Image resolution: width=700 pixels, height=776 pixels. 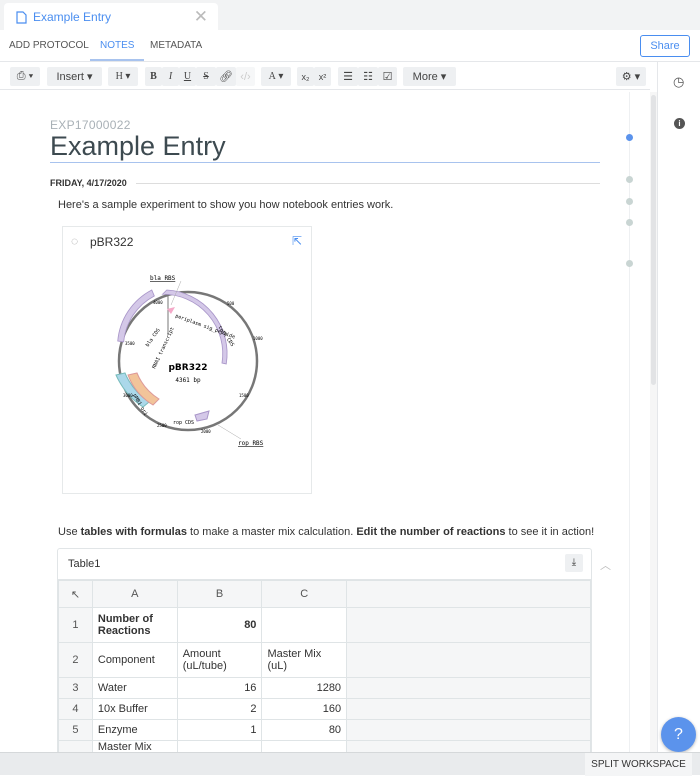 I want to click on heading-button: H ▾, so click(x=123, y=76).